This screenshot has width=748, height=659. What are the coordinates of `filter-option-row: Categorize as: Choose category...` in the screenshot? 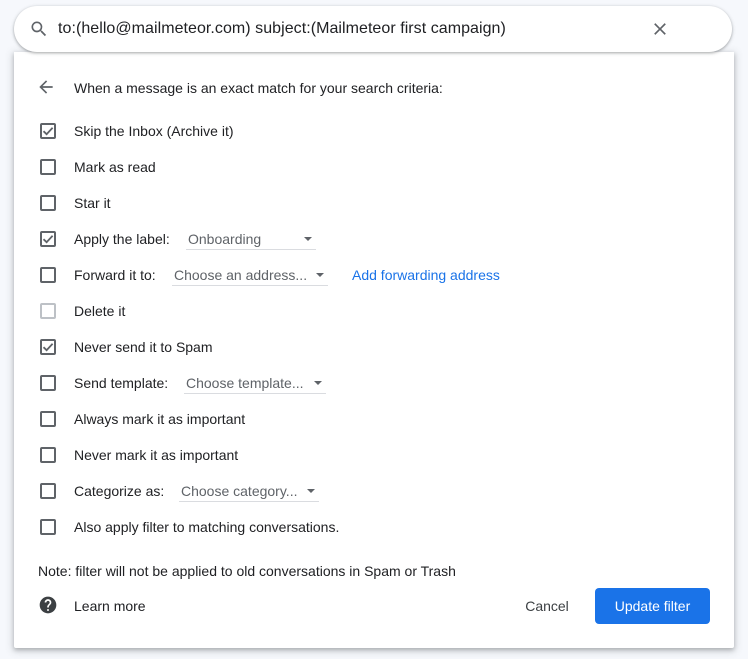 It's located at (378, 491).